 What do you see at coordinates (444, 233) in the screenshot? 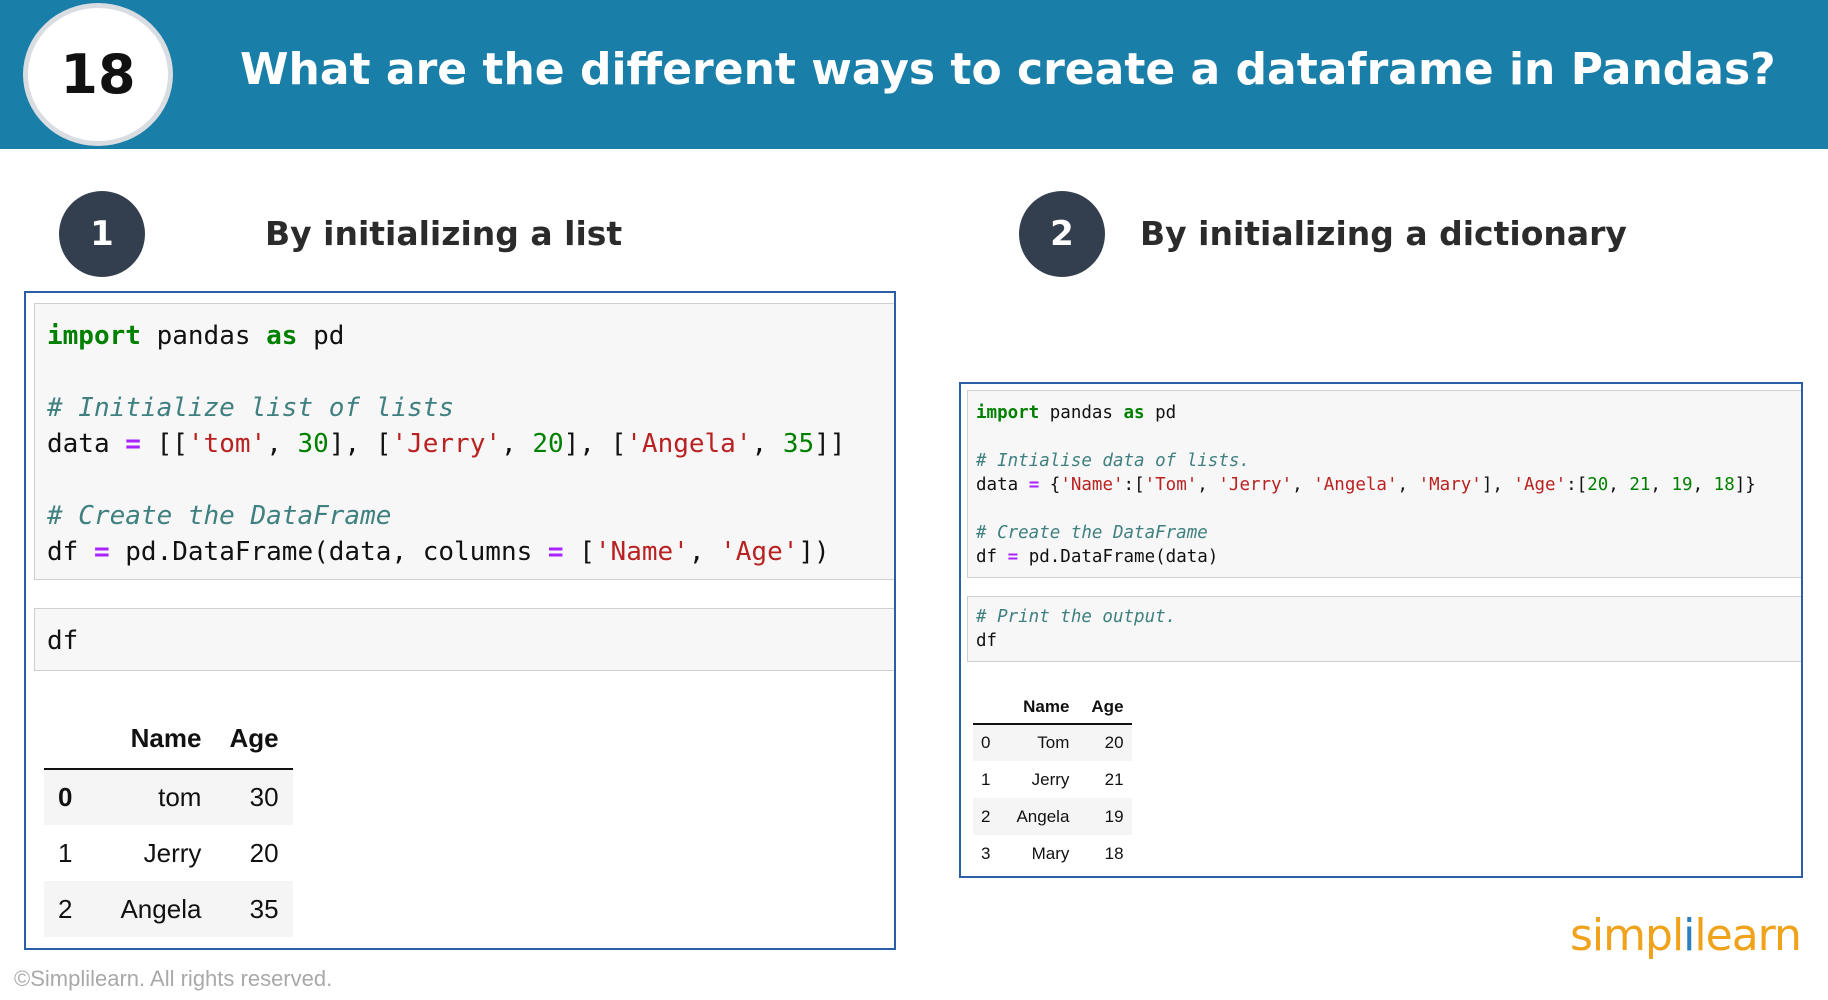
I see `section-1-title: By initializing a list` at bounding box center [444, 233].